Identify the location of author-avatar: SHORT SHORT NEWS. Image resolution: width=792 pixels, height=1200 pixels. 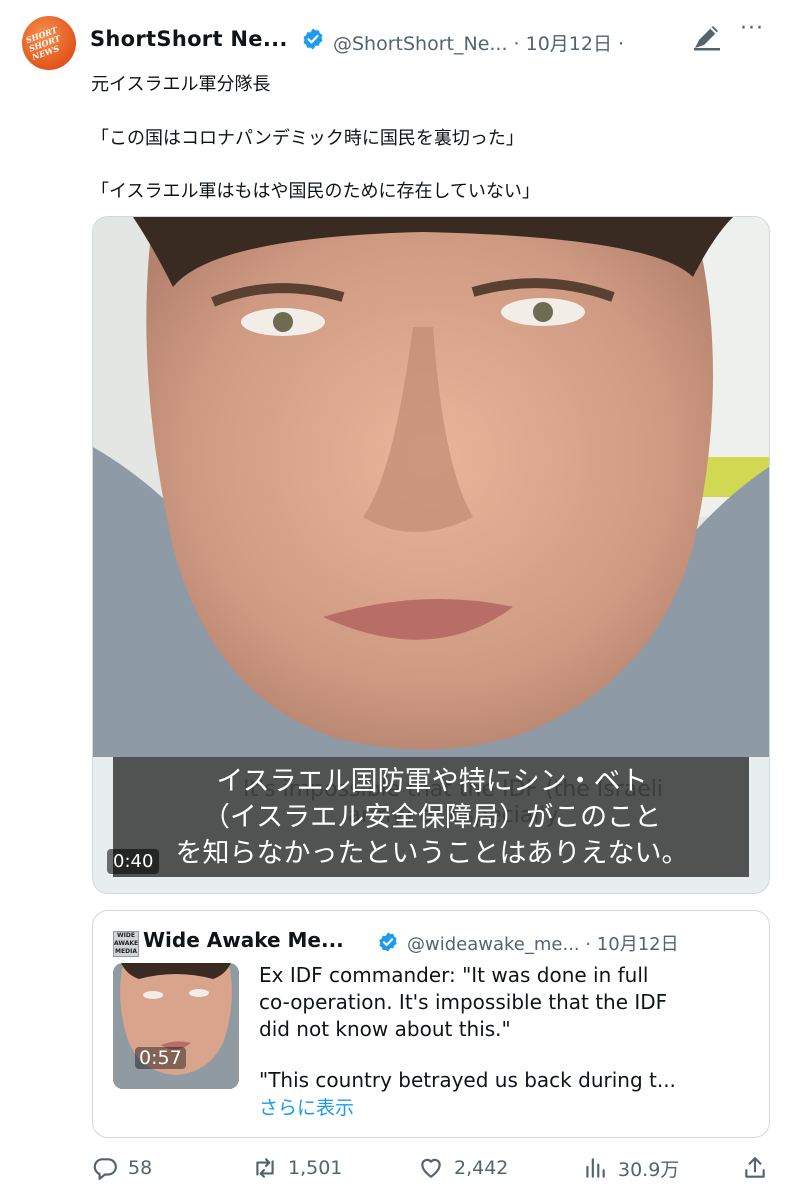
(49, 43).